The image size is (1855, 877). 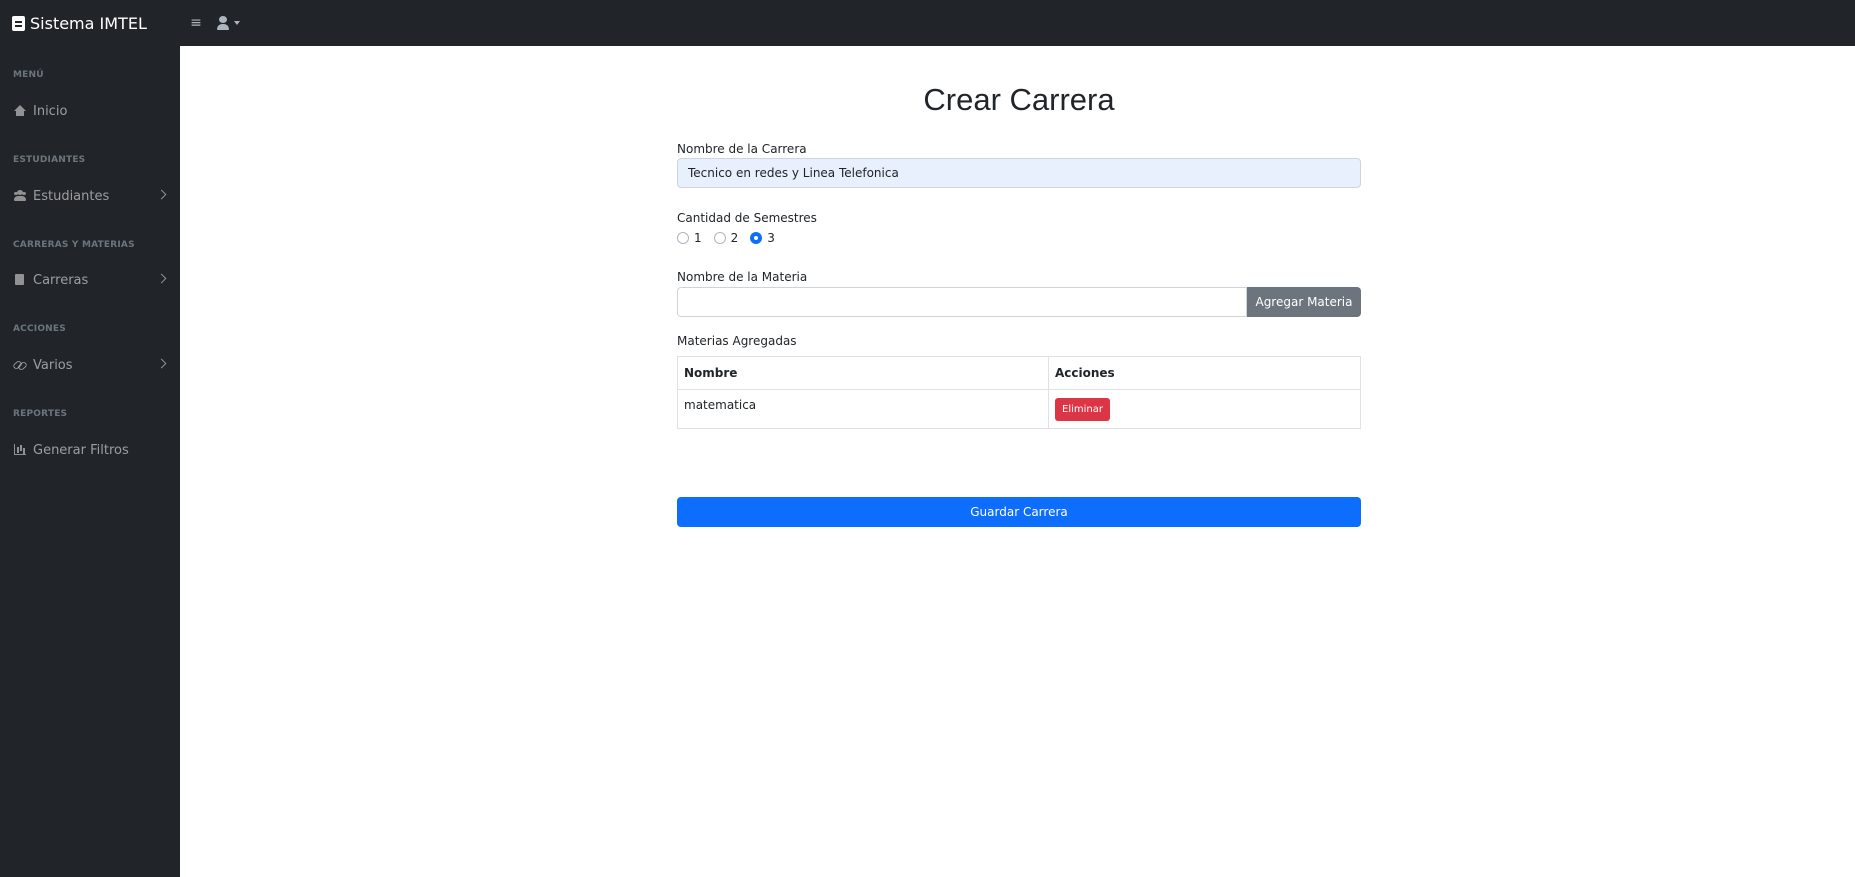 What do you see at coordinates (1204, 409) in the screenshot?
I see `actions-cell: Eliminar` at bounding box center [1204, 409].